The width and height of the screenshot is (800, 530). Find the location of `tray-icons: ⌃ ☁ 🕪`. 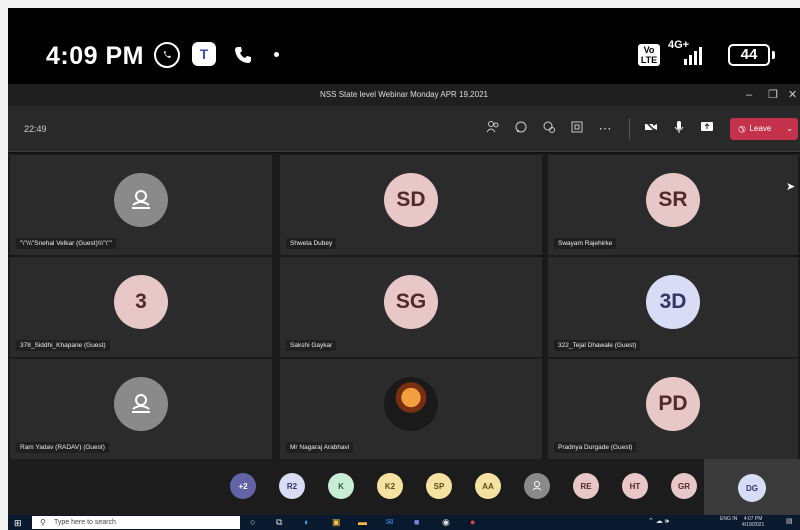

tray-icons: ⌃ ☁ 🕪 is located at coordinates (658, 521).